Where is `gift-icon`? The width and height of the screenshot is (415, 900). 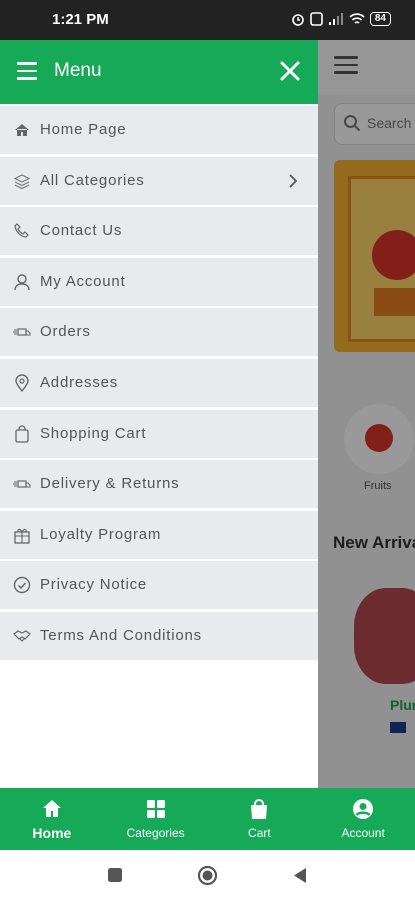 gift-icon is located at coordinates (22, 536).